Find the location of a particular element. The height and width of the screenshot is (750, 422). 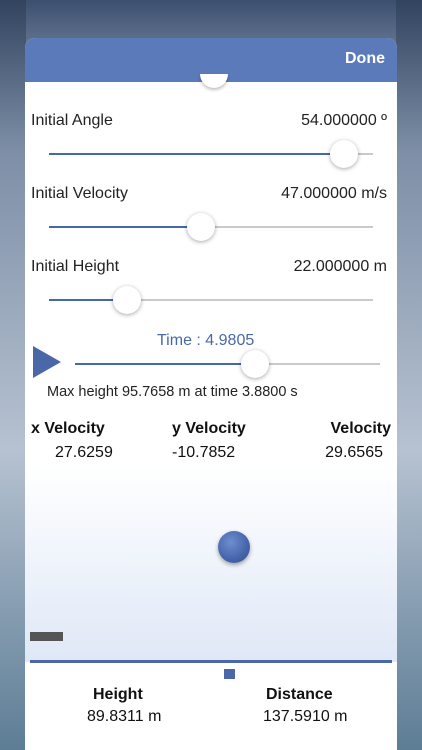

time-slider-track is located at coordinates (317, 364).